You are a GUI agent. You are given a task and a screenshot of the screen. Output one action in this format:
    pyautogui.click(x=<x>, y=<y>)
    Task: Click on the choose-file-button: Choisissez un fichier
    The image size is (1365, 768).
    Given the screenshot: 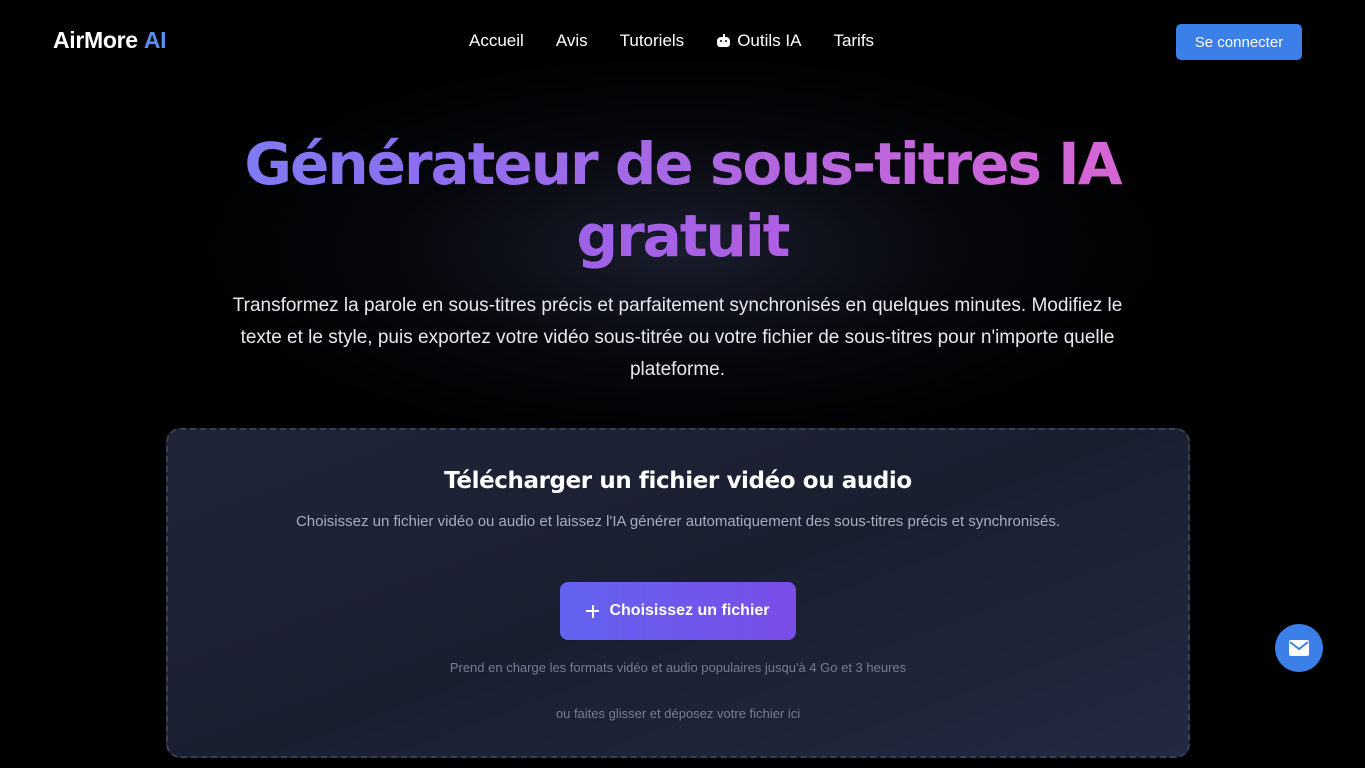 What is the action you would take?
    pyautogui.click(x=678, y=611)
    